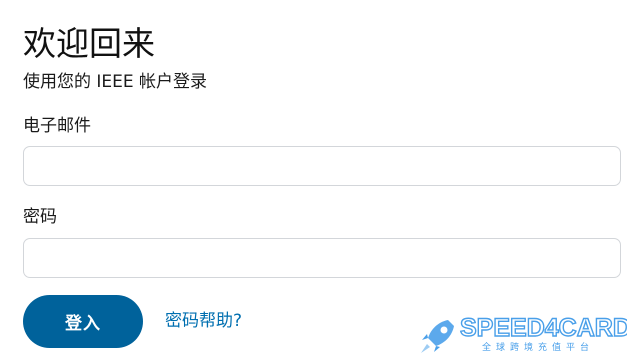  Describe the element at coordinates (83, 321) in the screenshot. I see `login-button: 登入` at that location.